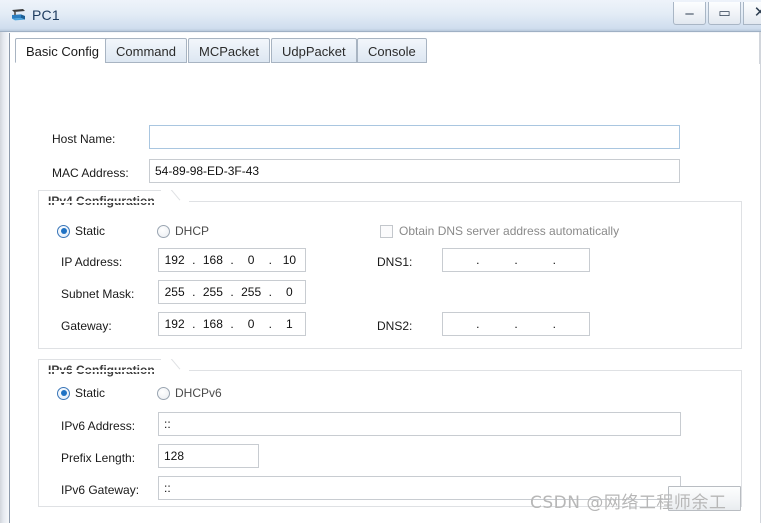 This screenshot has width=761, height=523. What do you see at coordinates (395, 262) in the screenshot?
I see `dns1-label: DNS1:` at bounding box center [395, 262].